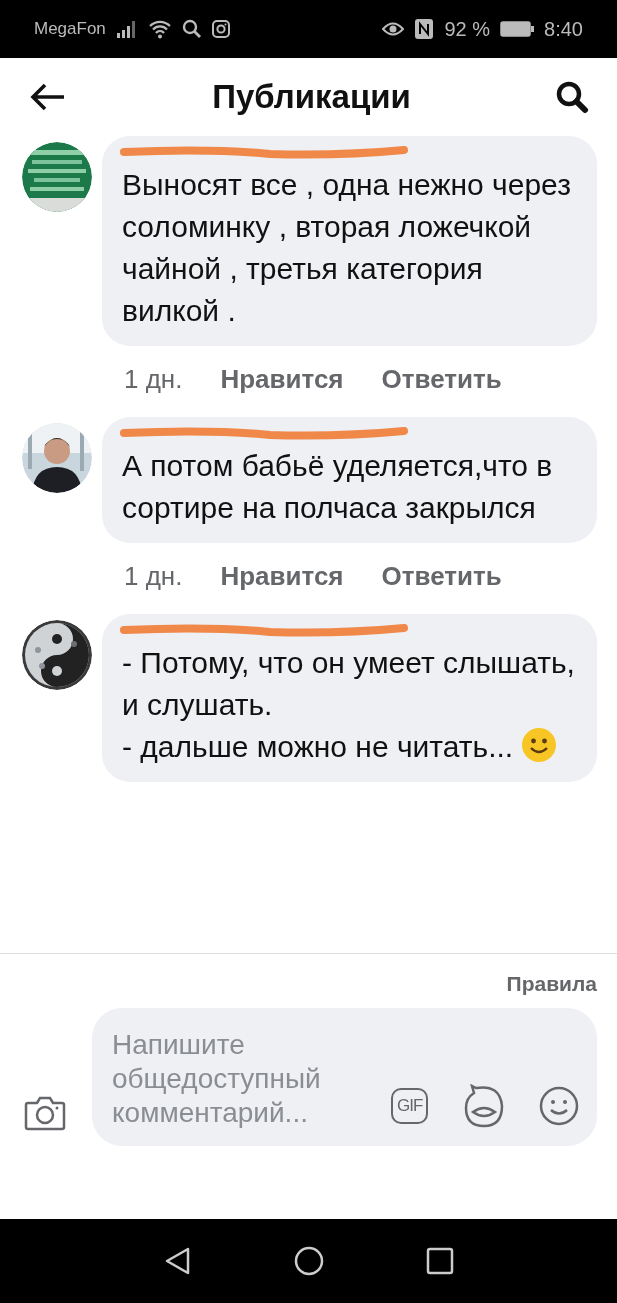 Image resolution: width=617 pixels, height=1303 pixels. Describe the element at coordinates (177, 1261) in the screenshot. I see `back-nav-button` at that location.